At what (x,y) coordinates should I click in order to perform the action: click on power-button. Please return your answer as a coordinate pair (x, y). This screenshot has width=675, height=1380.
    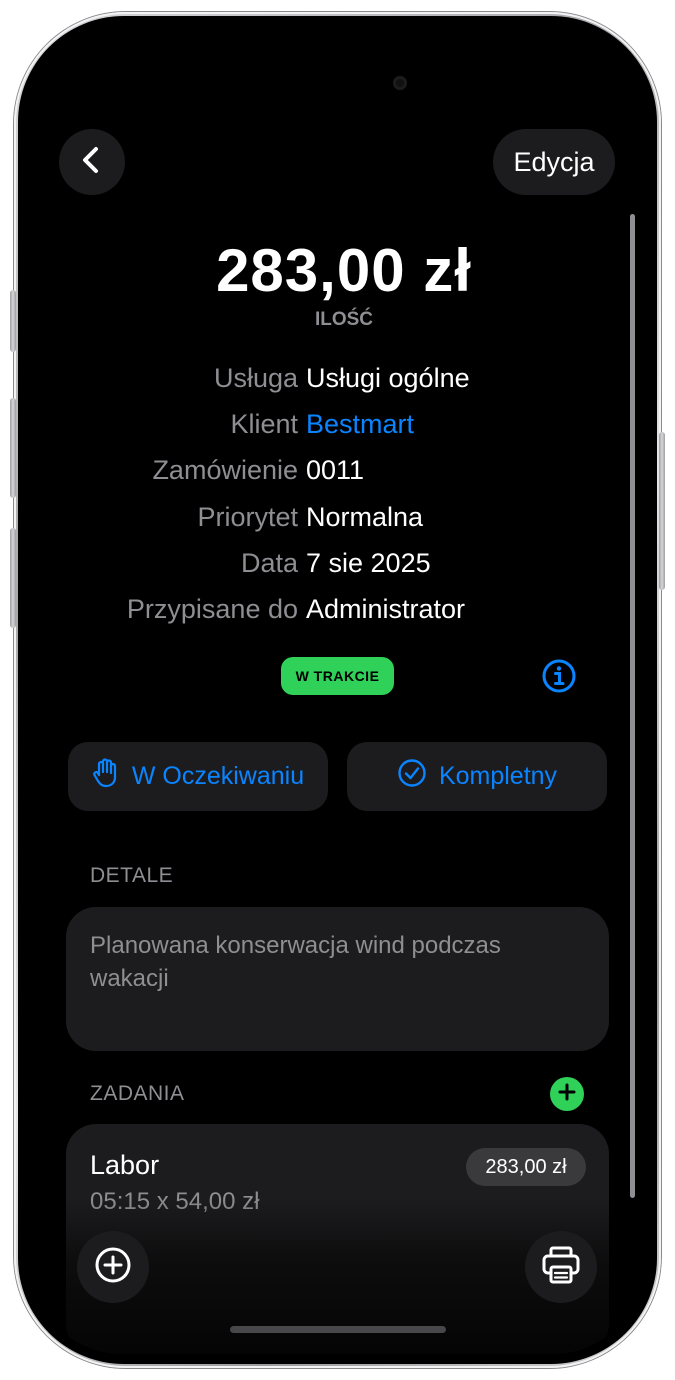
    Looking at the image, I should click on (662, 511).